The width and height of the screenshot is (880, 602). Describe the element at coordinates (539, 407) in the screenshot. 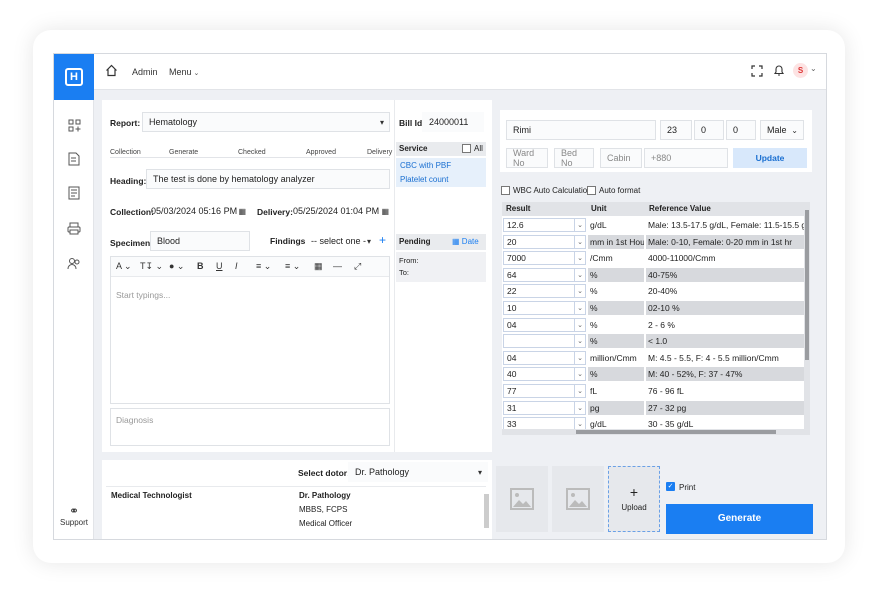

I see `result-input: 31` at that location.